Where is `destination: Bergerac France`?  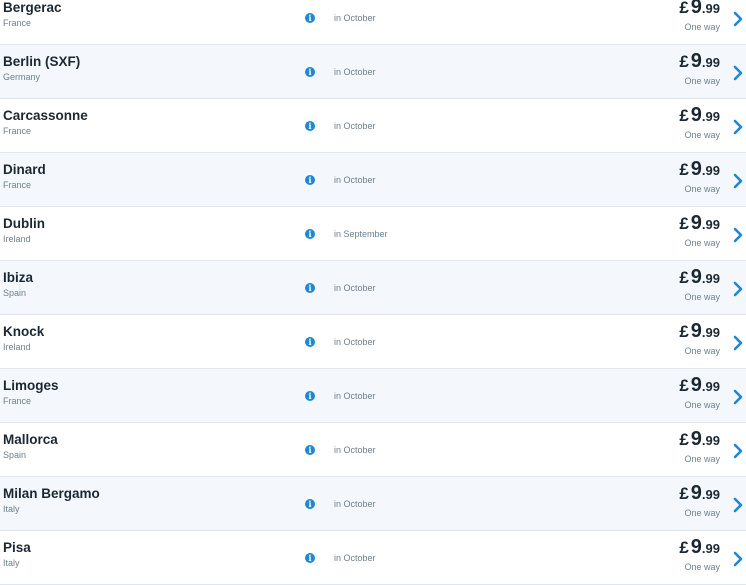
destination: Bergerac France is located at coordinates (32, 14).